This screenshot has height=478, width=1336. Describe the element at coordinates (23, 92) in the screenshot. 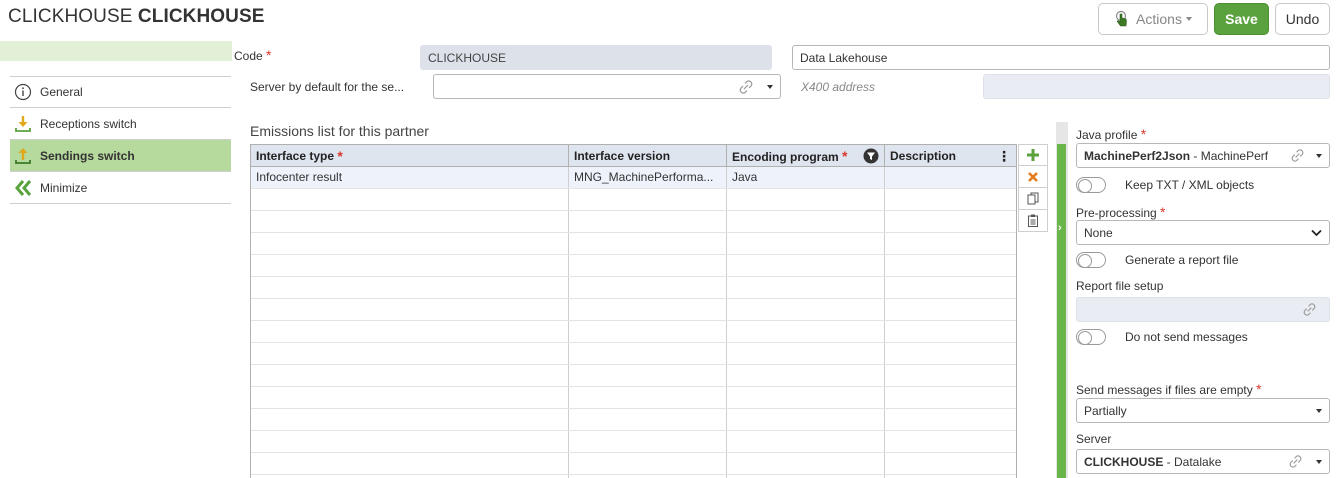

I see `info-icon` at that location.